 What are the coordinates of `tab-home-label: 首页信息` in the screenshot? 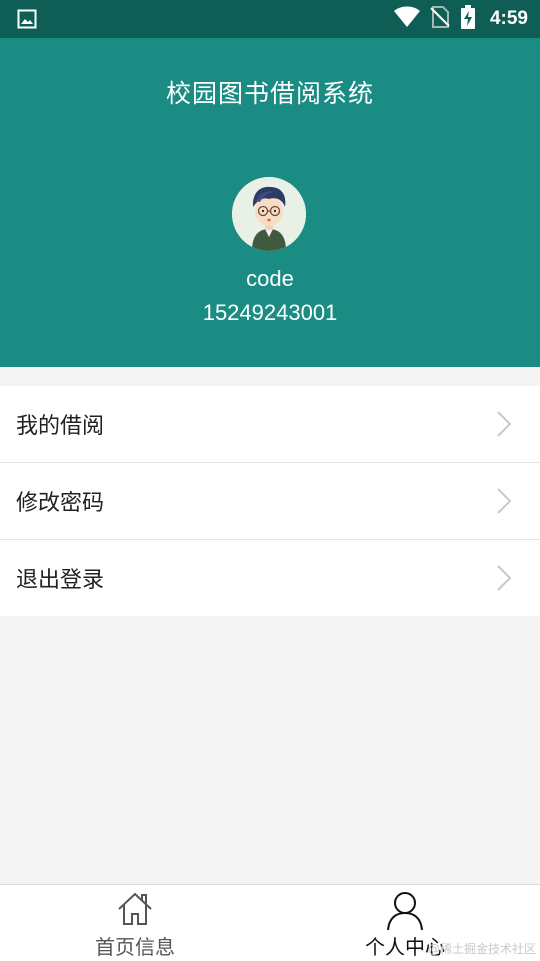 It's located at (135, 947).